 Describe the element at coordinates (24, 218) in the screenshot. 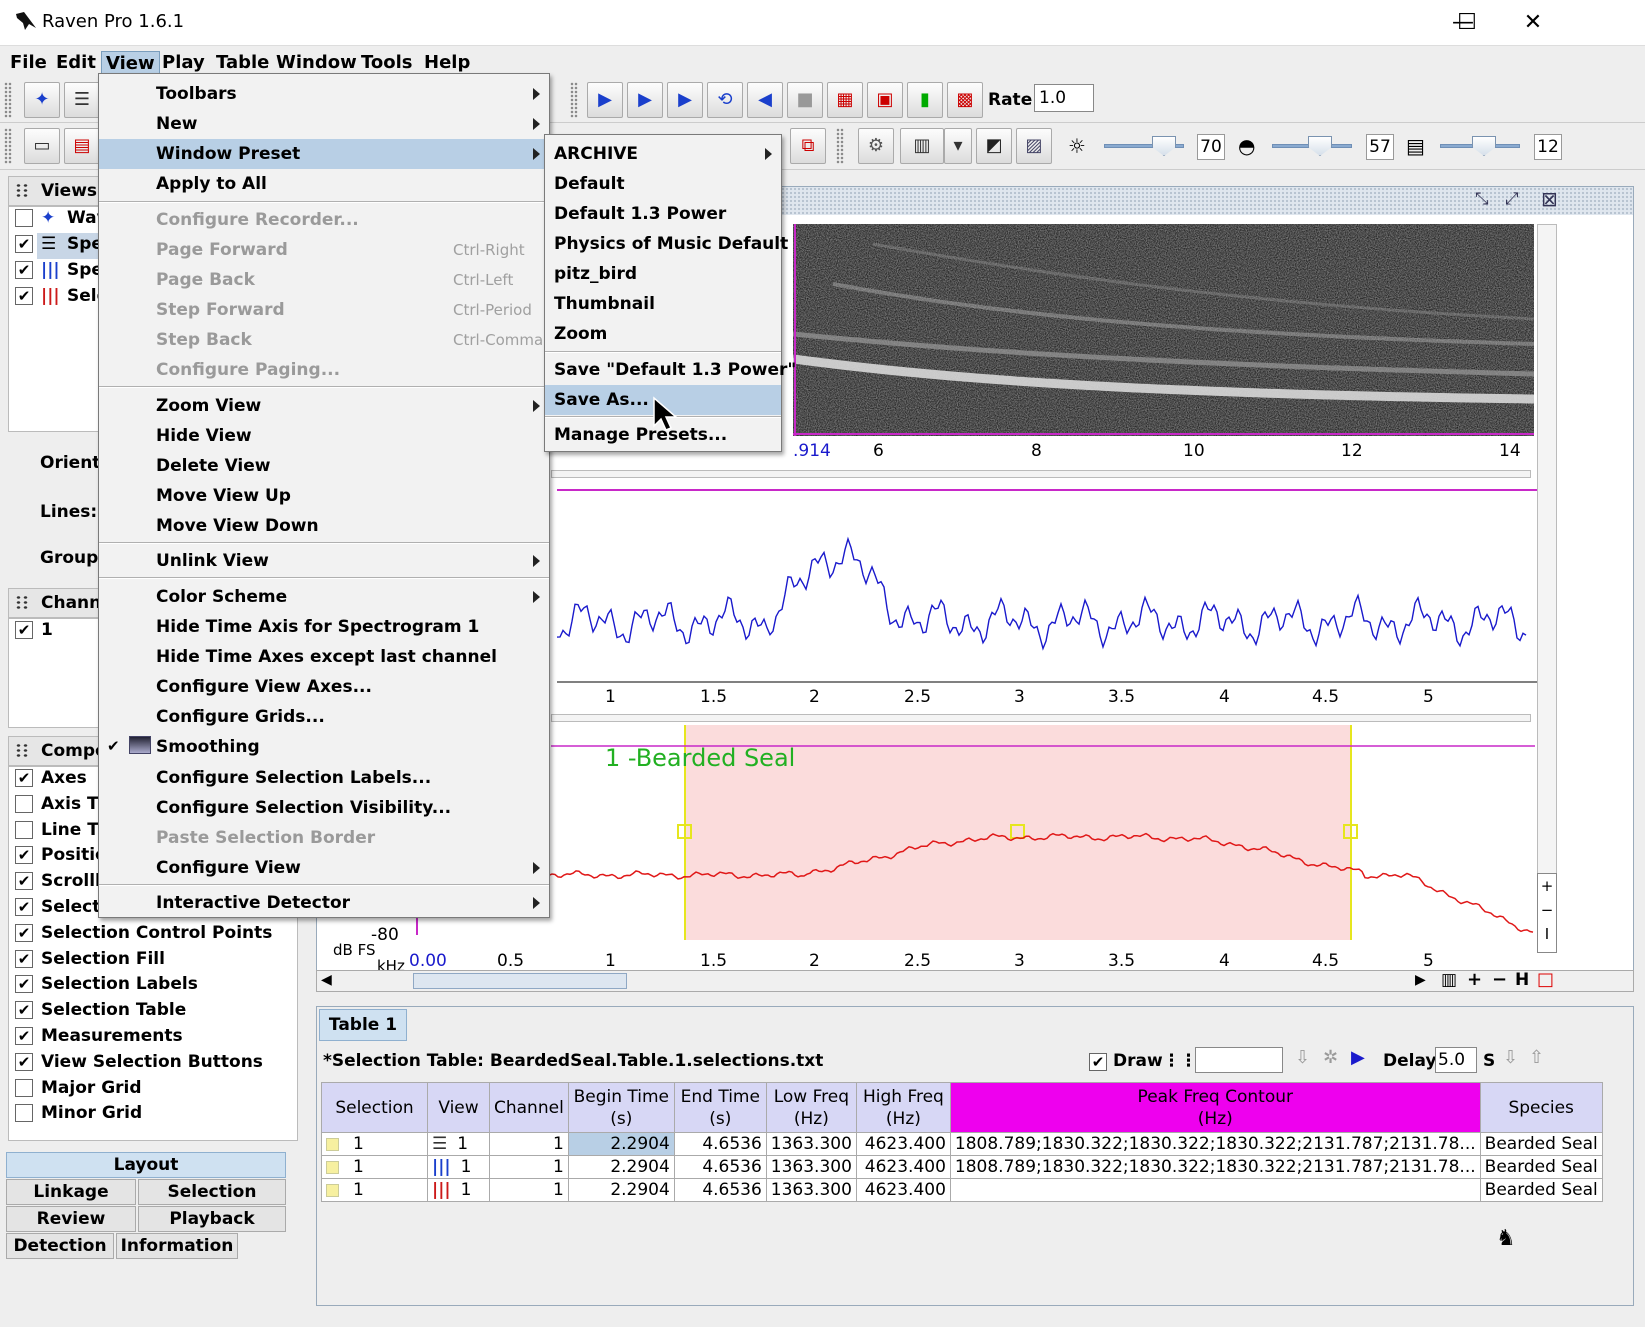

I see `view-checkbox` at that location.